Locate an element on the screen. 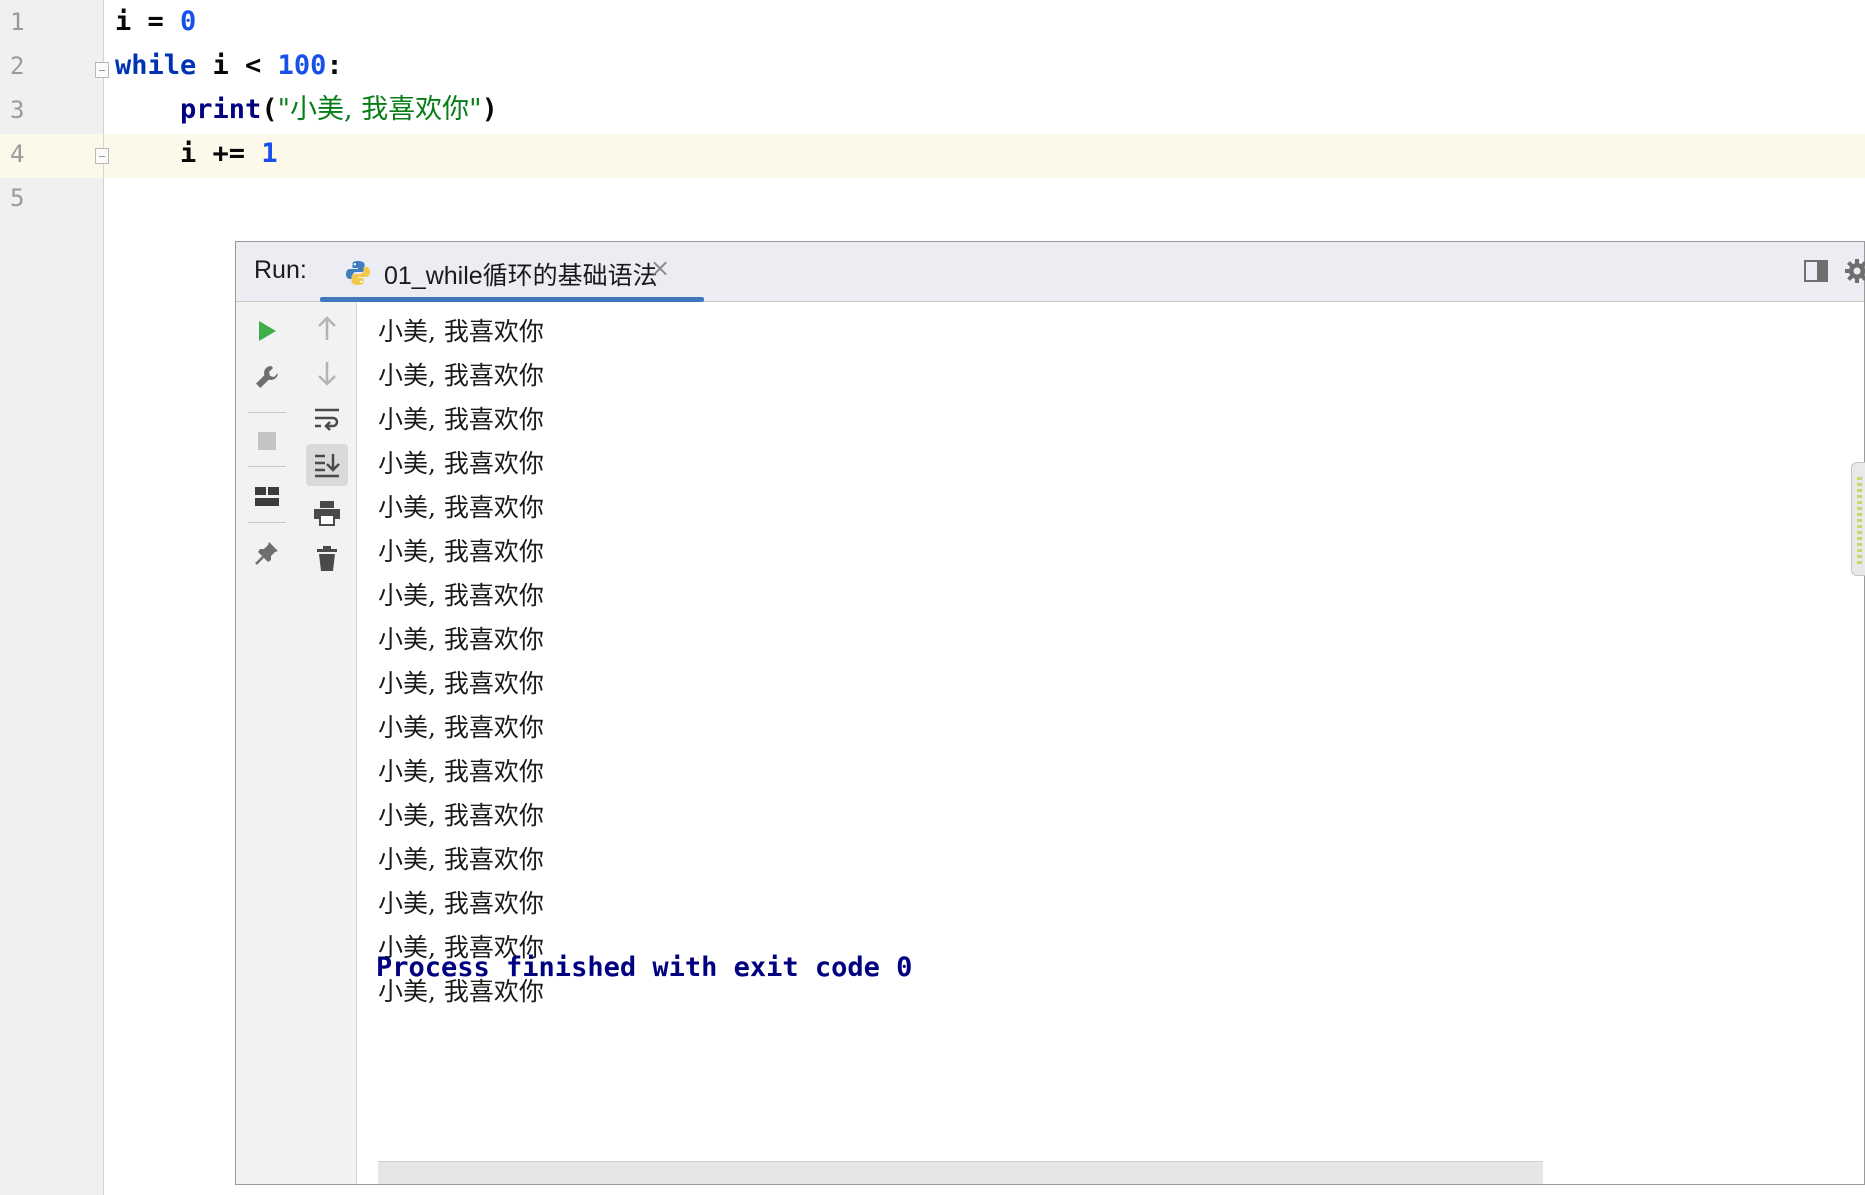 The height and width of the screenshot is (1195, 1865). layout-icon is located at coordinates (267, 497).